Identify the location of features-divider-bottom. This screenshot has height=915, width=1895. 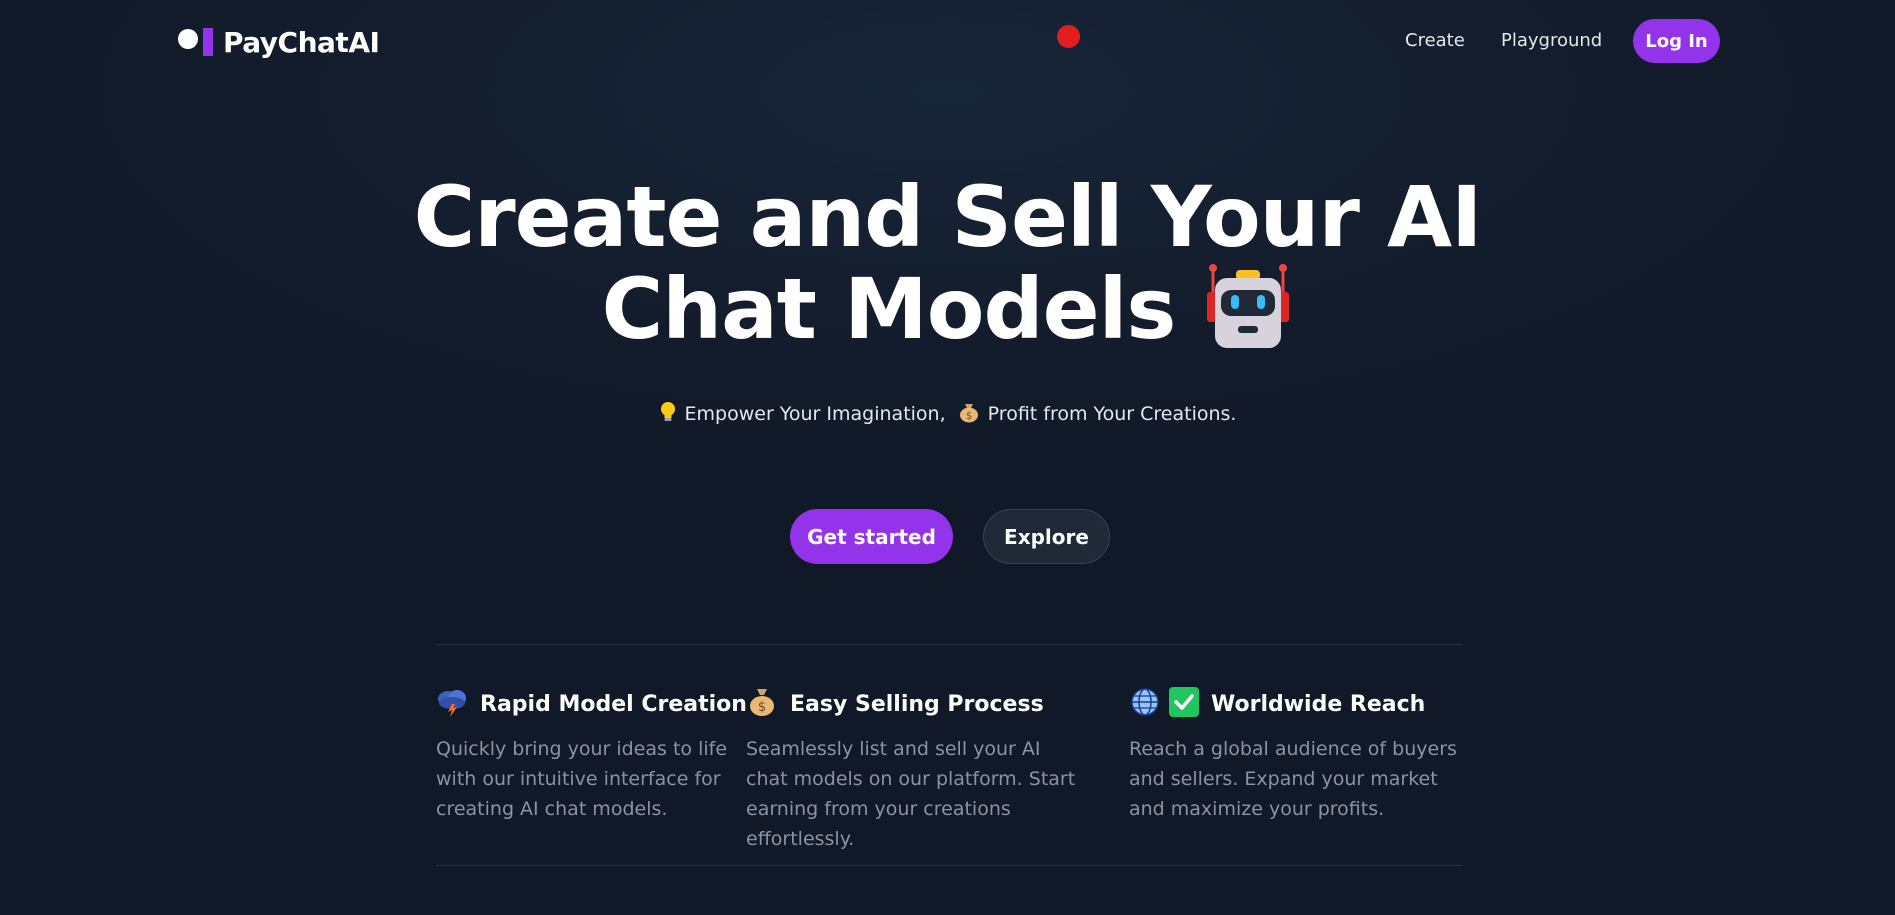
(949, 865).